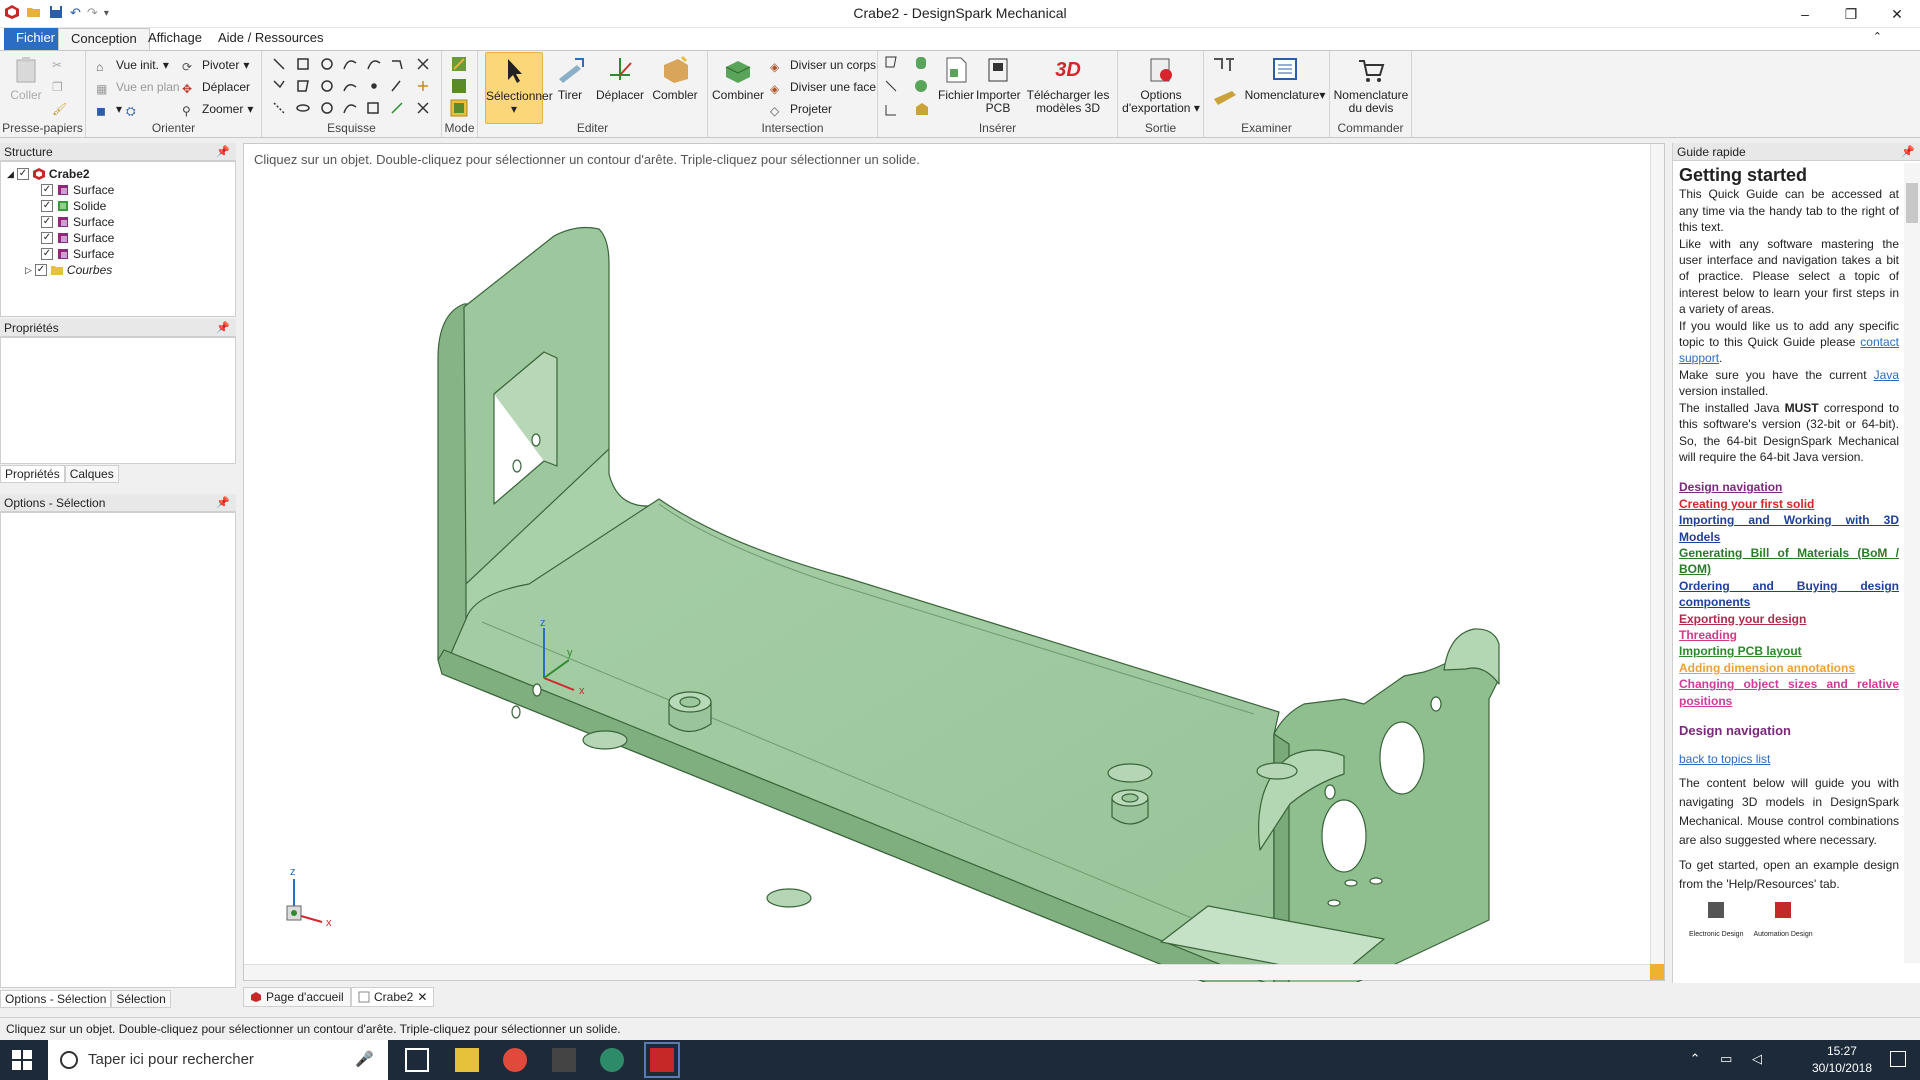  I want to click on zoomer-button: ⚲ Zoomer ▾, so click(217, 109).